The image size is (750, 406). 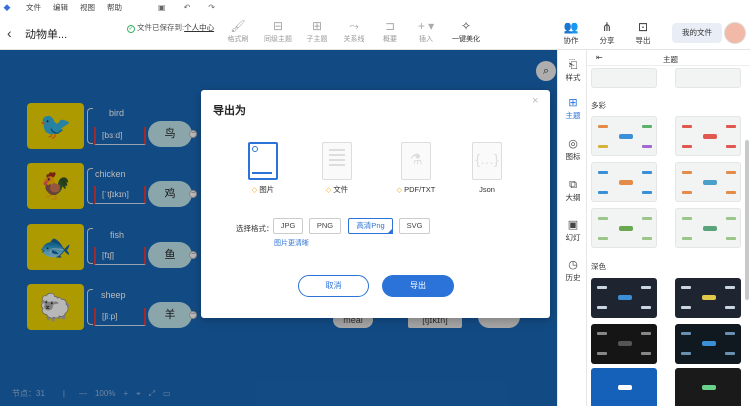 I want to click on panel-header: ⇤ 主题, so click(x=668, y=58).